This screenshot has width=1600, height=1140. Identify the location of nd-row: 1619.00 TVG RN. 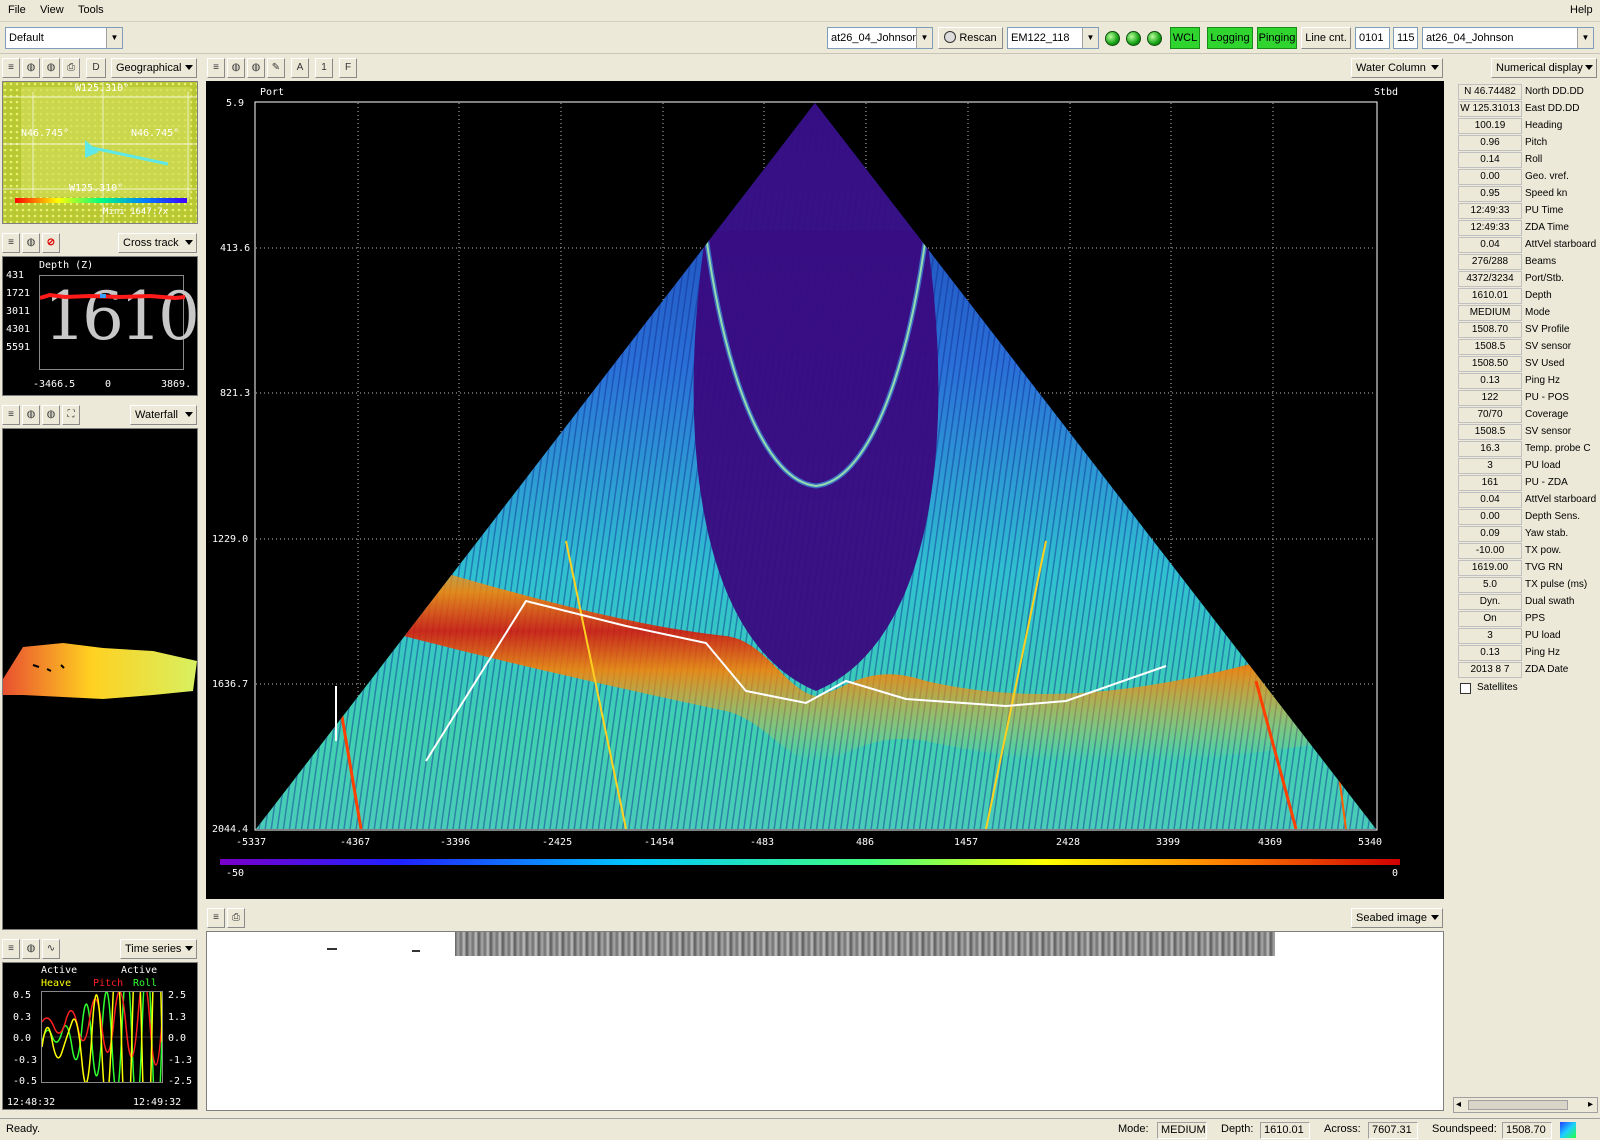
(1525, 568).